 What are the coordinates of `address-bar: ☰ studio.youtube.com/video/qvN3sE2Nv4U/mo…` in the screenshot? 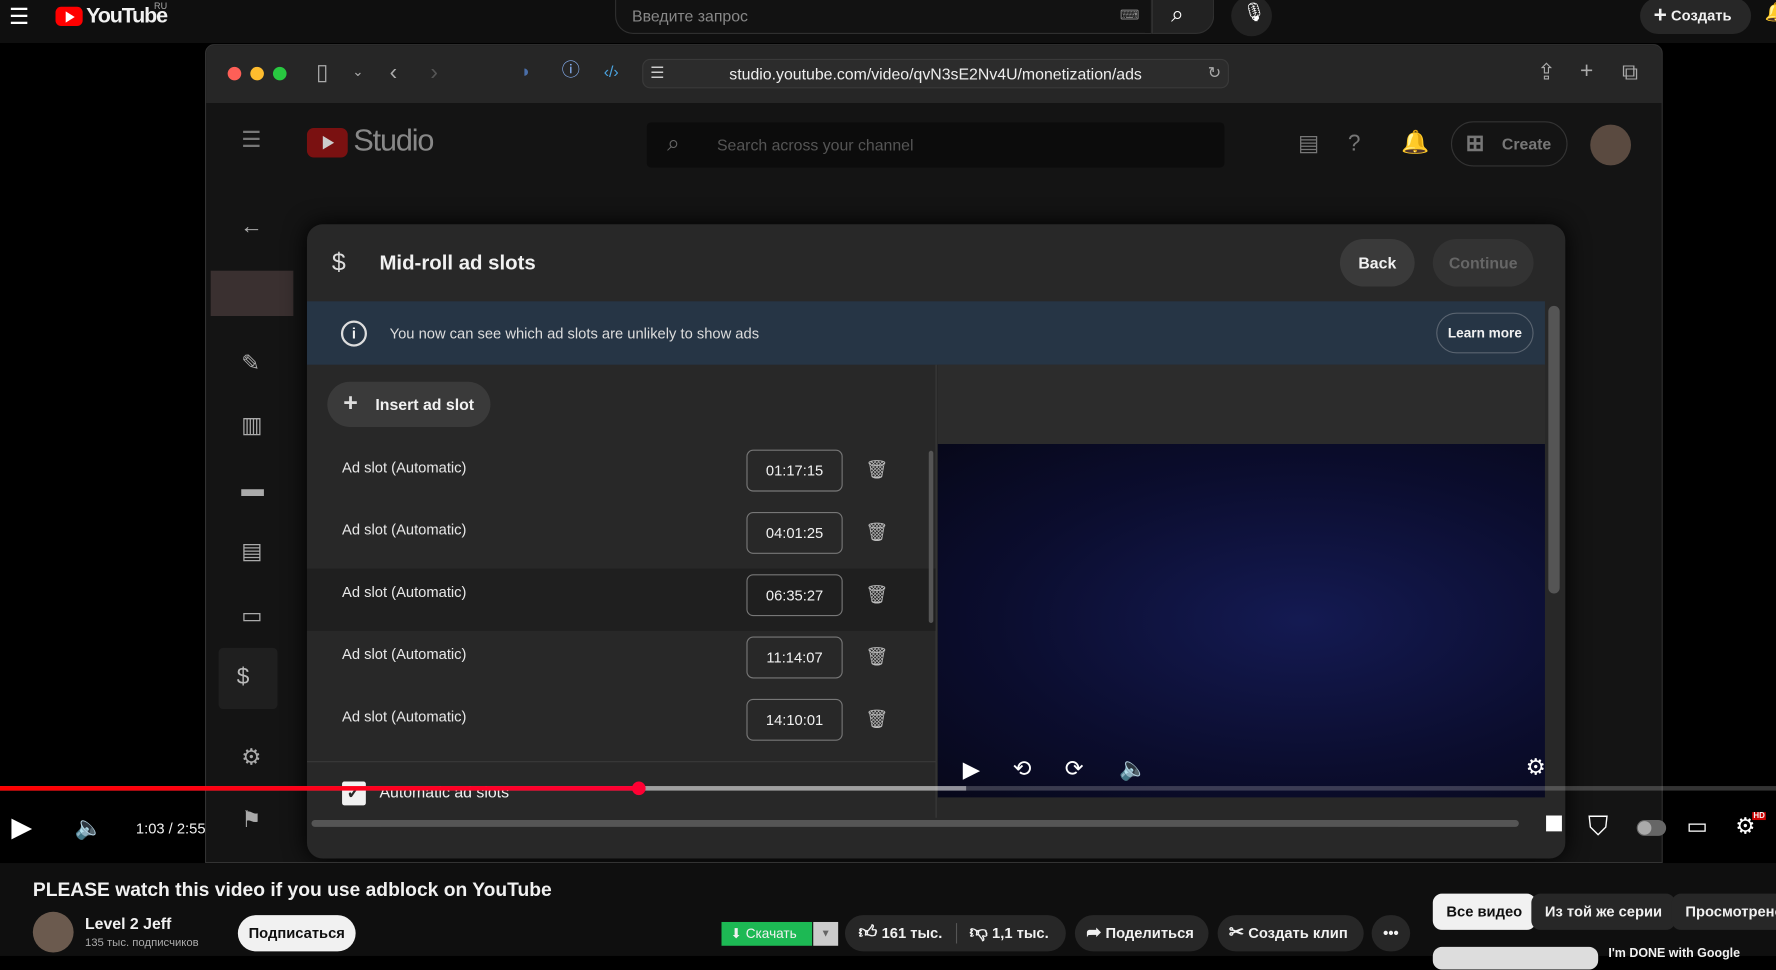 It's located at (935, 73).